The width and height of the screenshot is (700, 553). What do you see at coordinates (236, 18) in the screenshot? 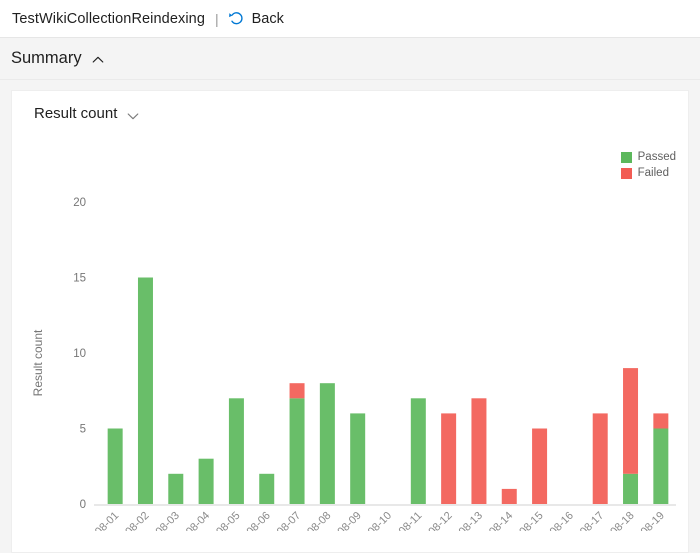
I see `back-arrow-icon` at bounding box center [236, 18].